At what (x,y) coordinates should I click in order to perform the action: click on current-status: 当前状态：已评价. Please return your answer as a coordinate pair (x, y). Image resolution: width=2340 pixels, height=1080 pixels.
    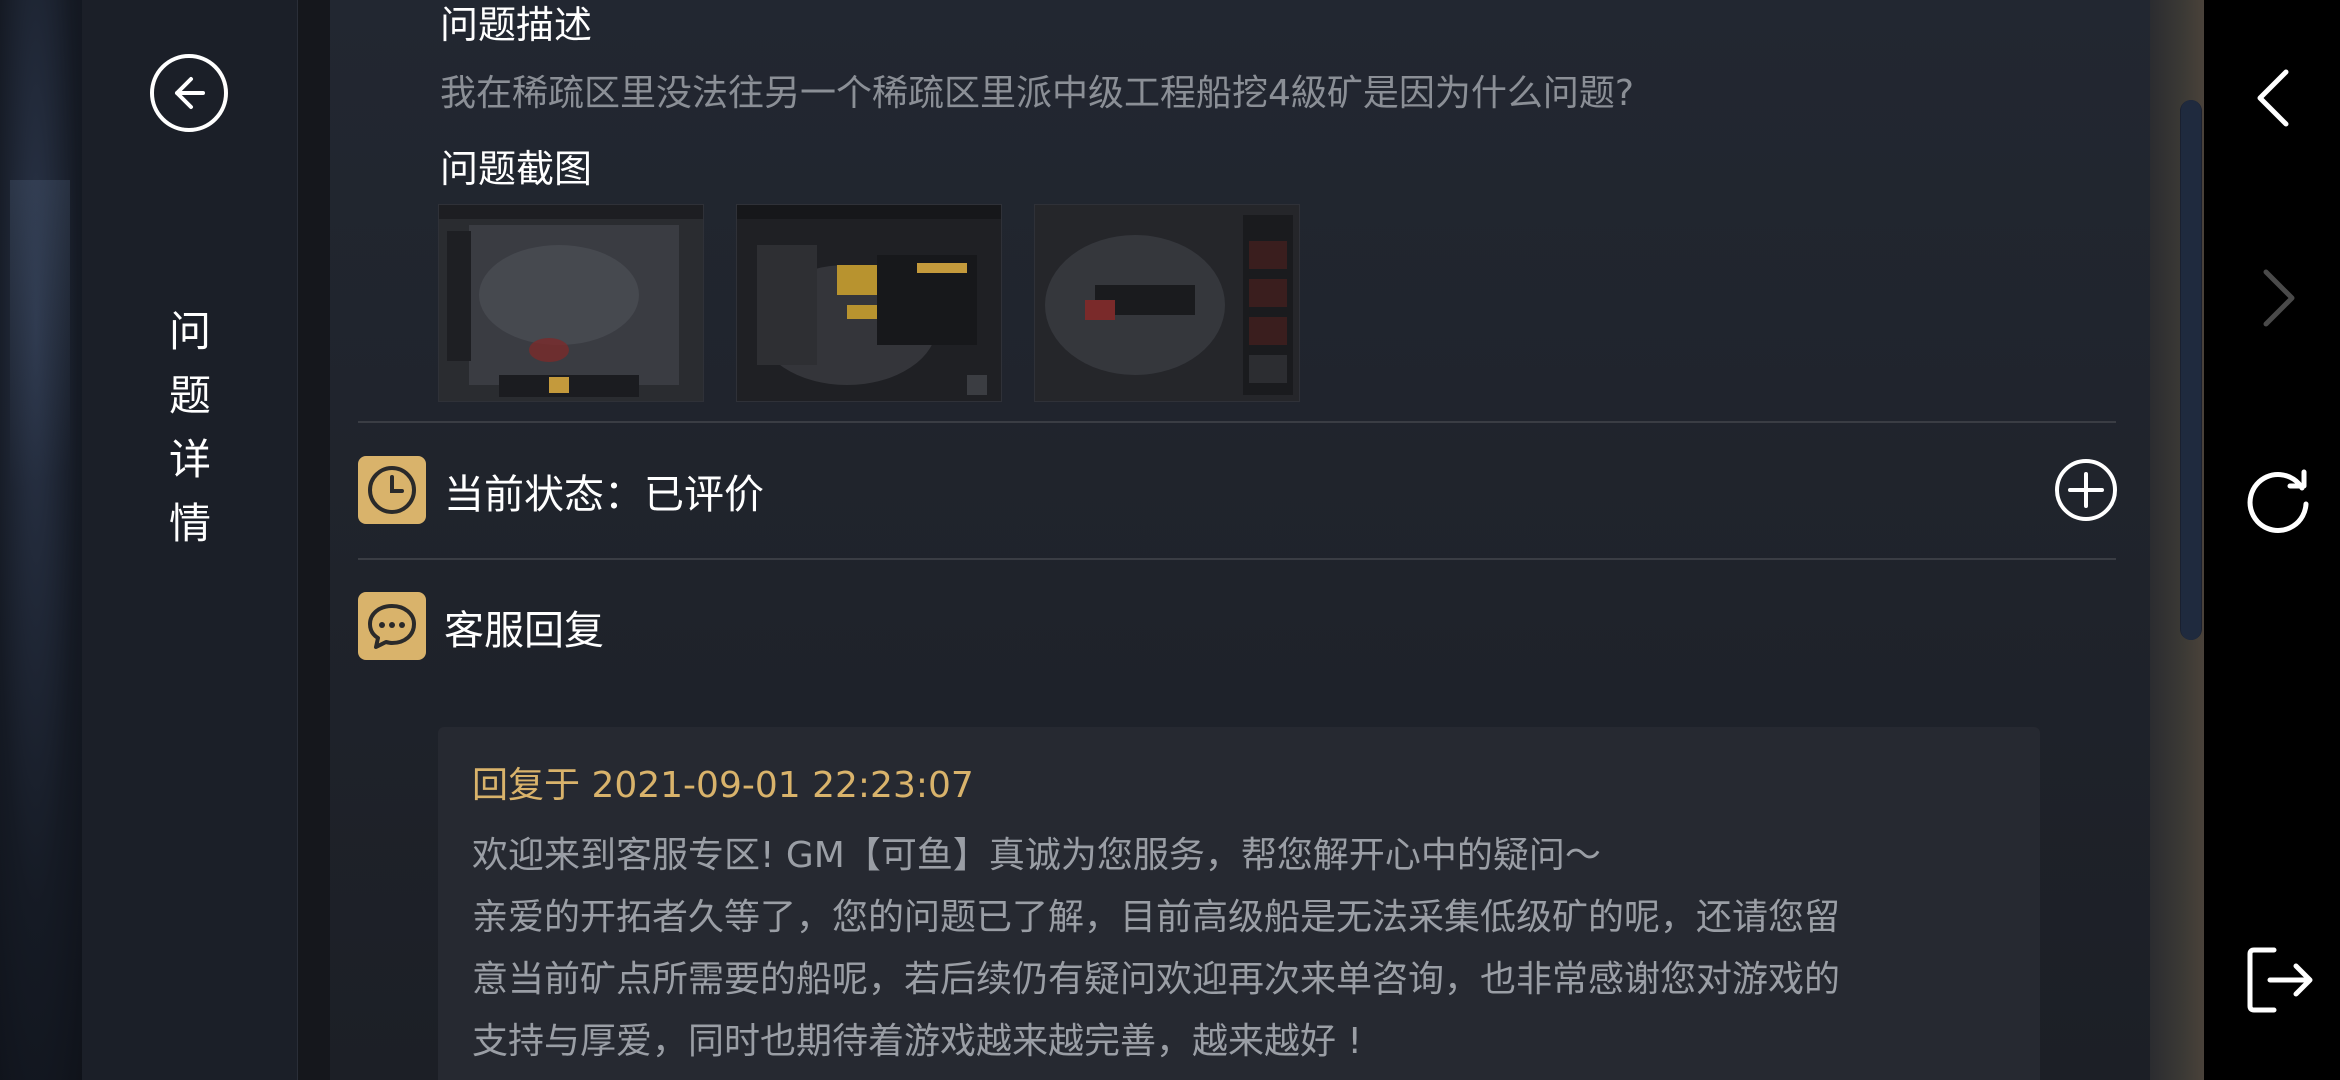
    Looking at the image, I should click on (604, 495).